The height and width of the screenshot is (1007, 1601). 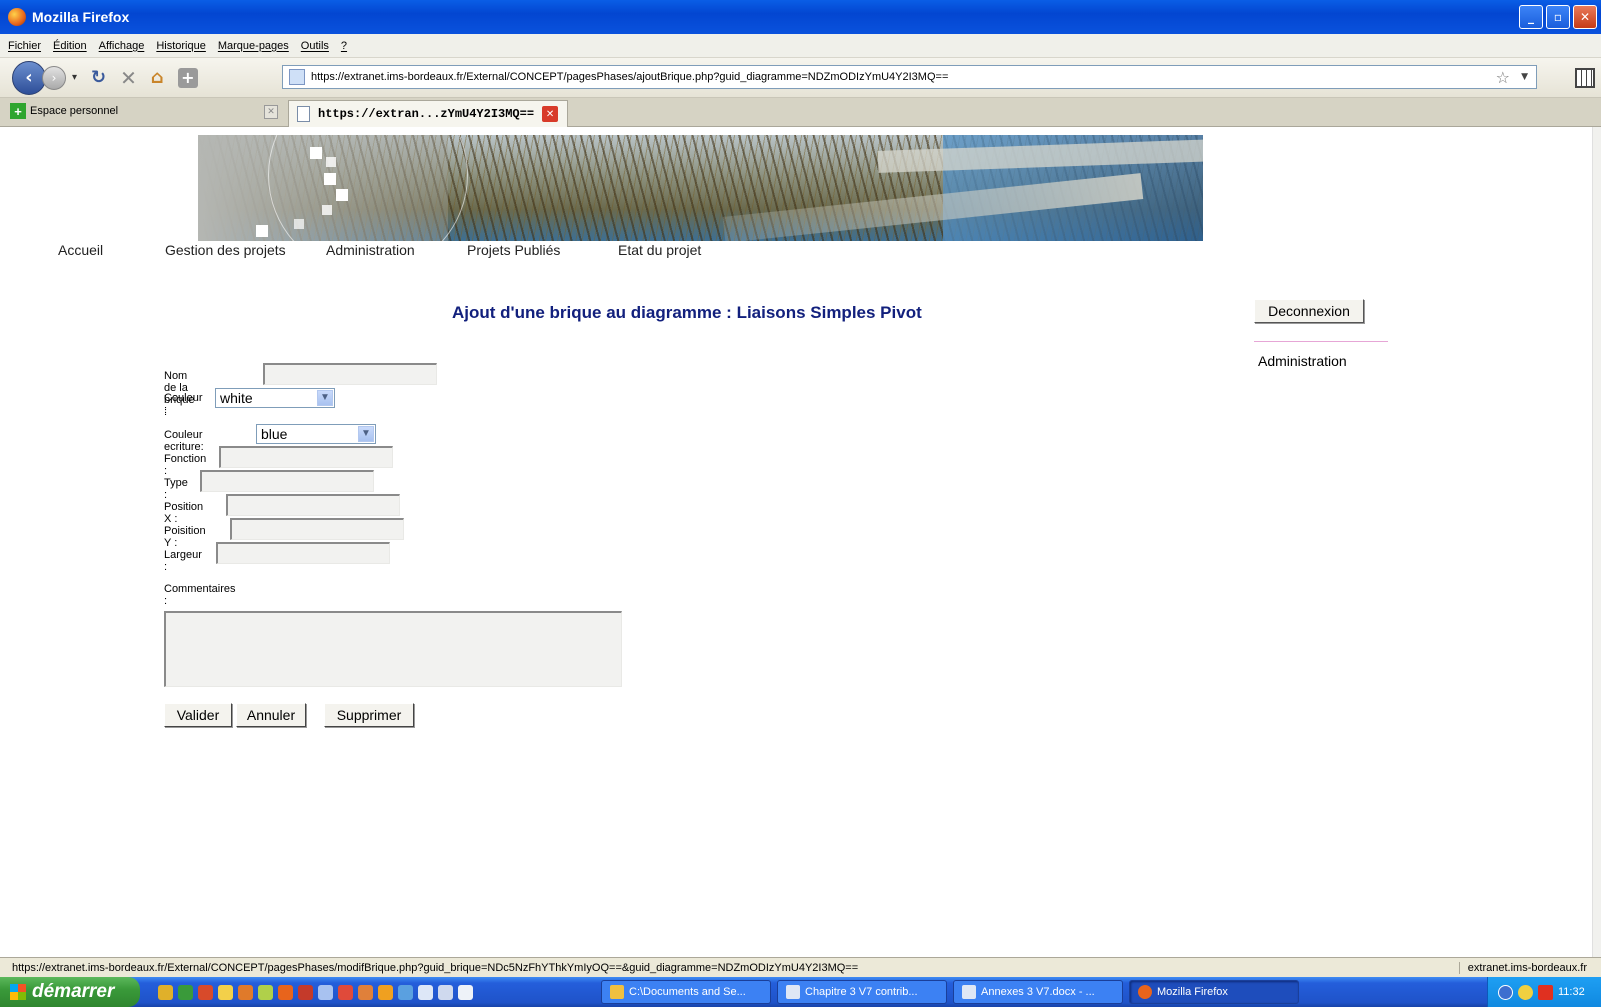 I want to click on clock: 11:32, so click(x=1571, y=992).